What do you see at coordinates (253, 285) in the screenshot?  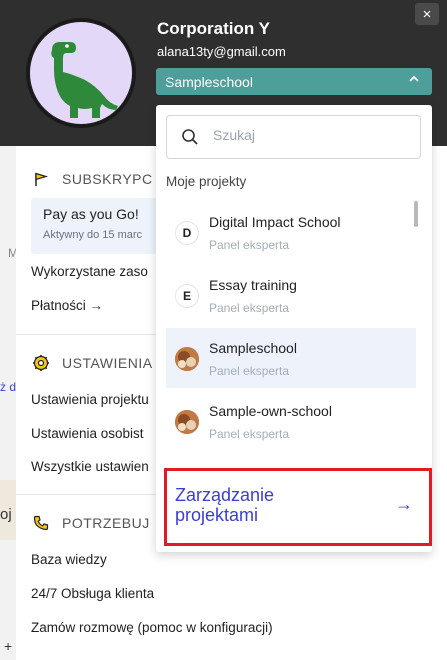 I see `project-name: Essay training` at bounding box center [253, 285].